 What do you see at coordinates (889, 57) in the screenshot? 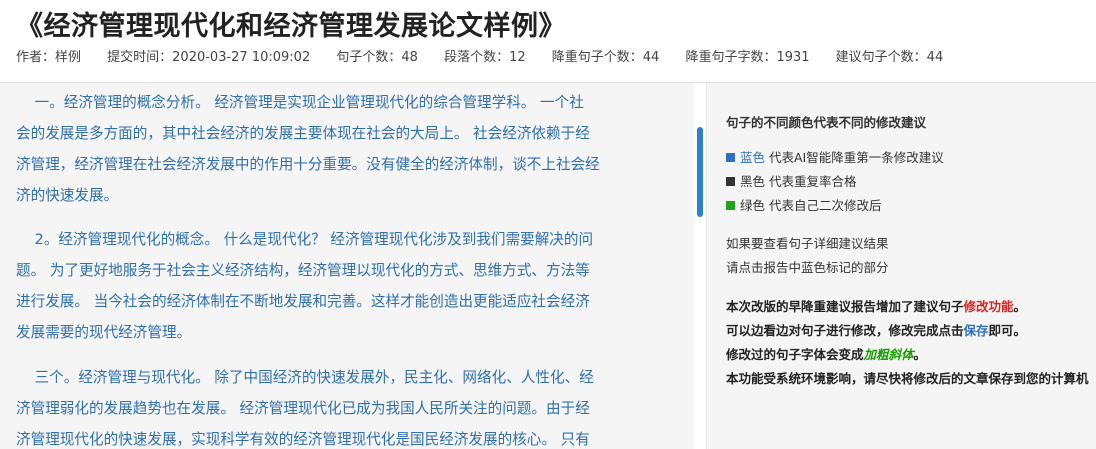
I see `meta-suggested-sentence-count: 建议句子个数：44` at bounding box center [889, 57].